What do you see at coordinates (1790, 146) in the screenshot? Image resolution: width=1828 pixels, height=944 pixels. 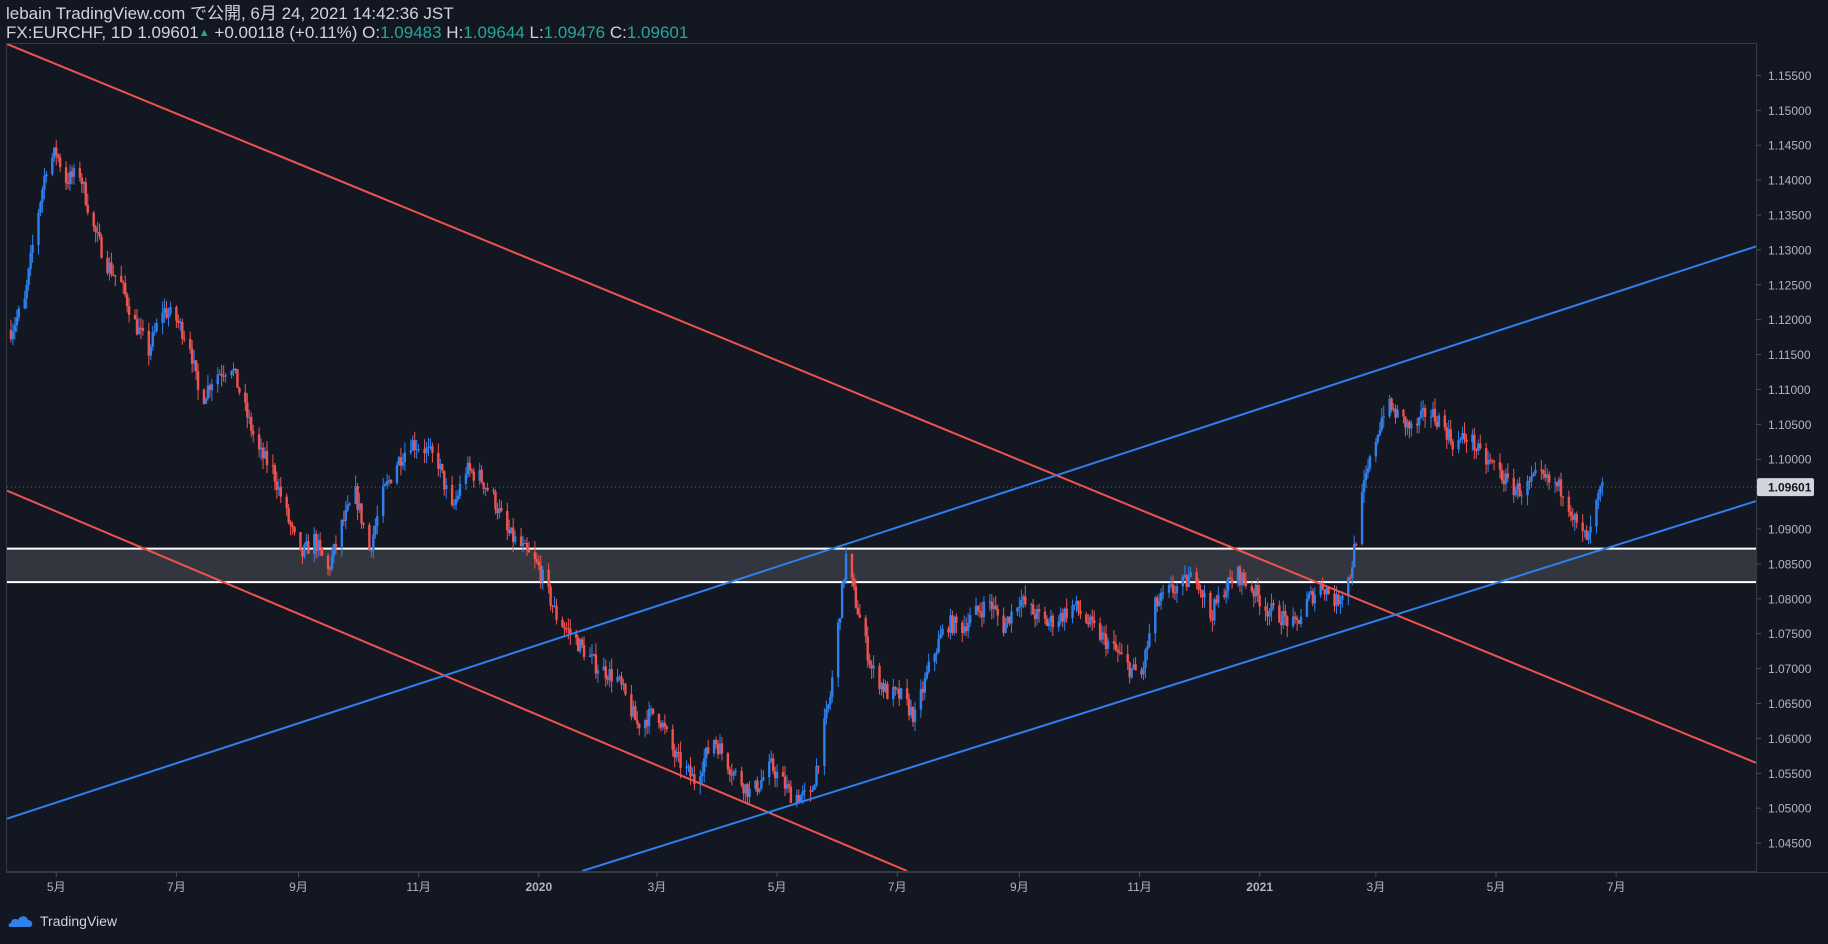 I see `price-tick-label: 1.14500` at bounding box center [1790, 146].